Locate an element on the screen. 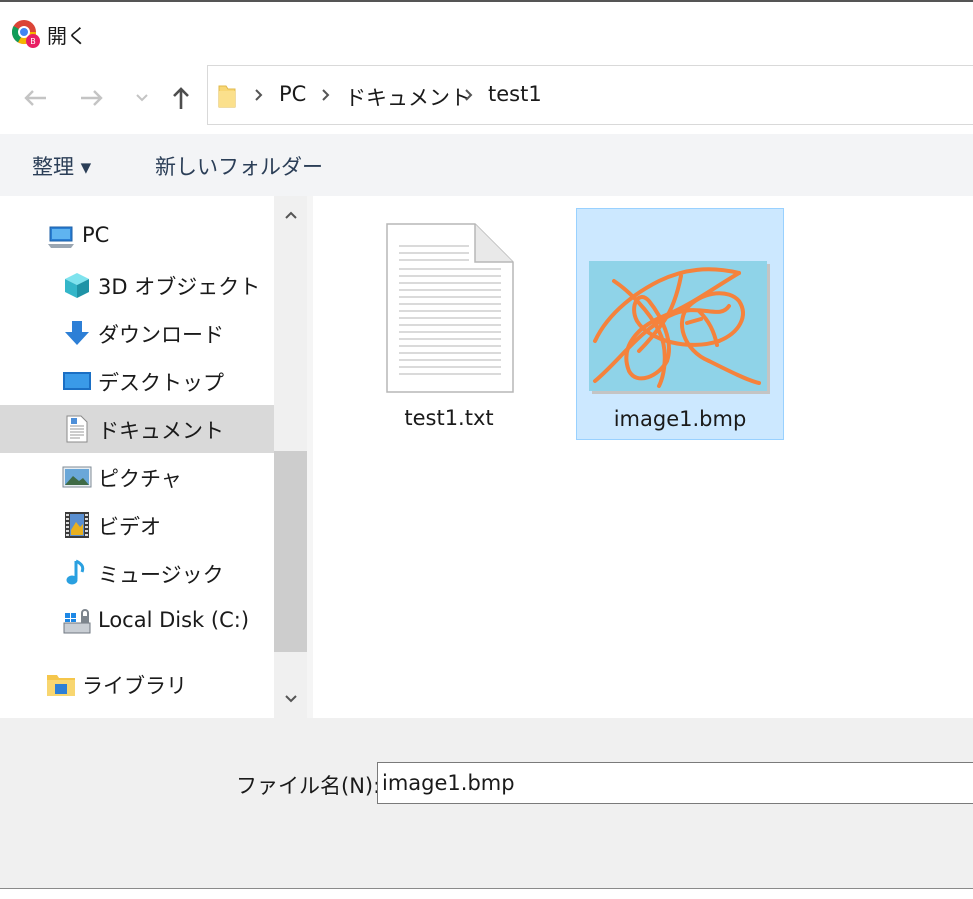 The height and width of the screenshot is (899, 973). folder-icon is located at coordinates (227, 96).